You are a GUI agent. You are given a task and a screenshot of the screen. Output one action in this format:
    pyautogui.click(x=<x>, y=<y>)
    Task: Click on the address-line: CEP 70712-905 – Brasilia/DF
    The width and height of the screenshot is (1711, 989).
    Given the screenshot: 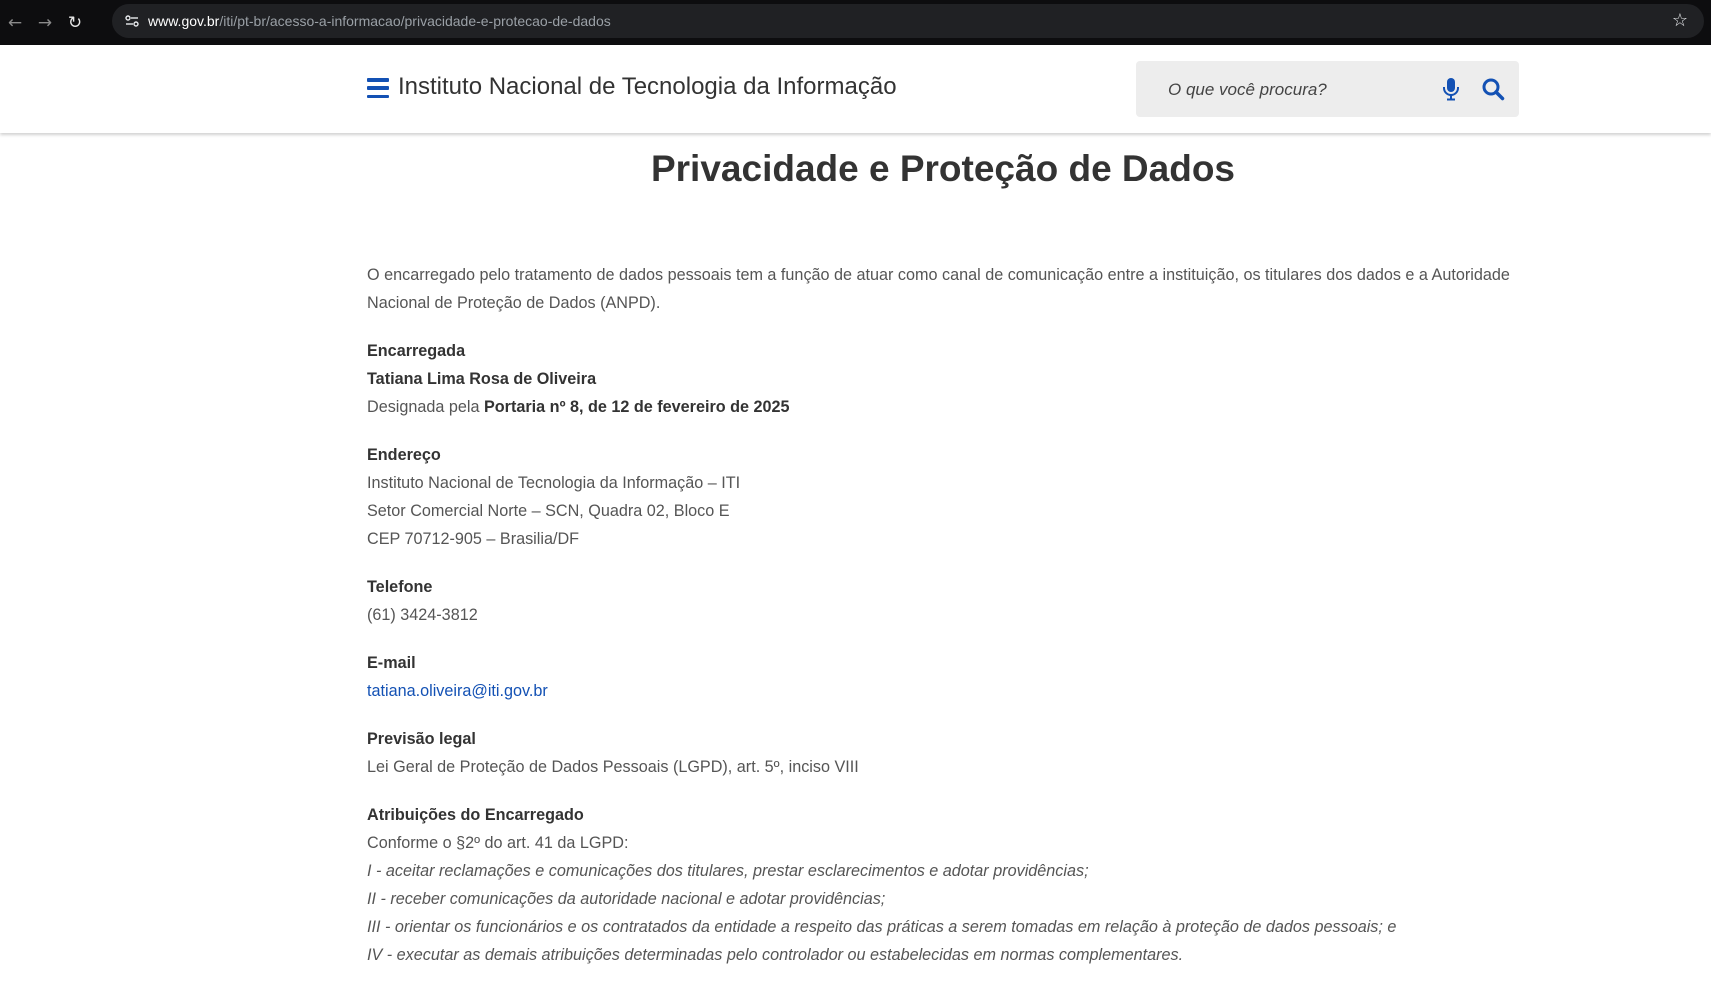 What is the action you would take?
    pyautogui.click(x=473, y=539)
    